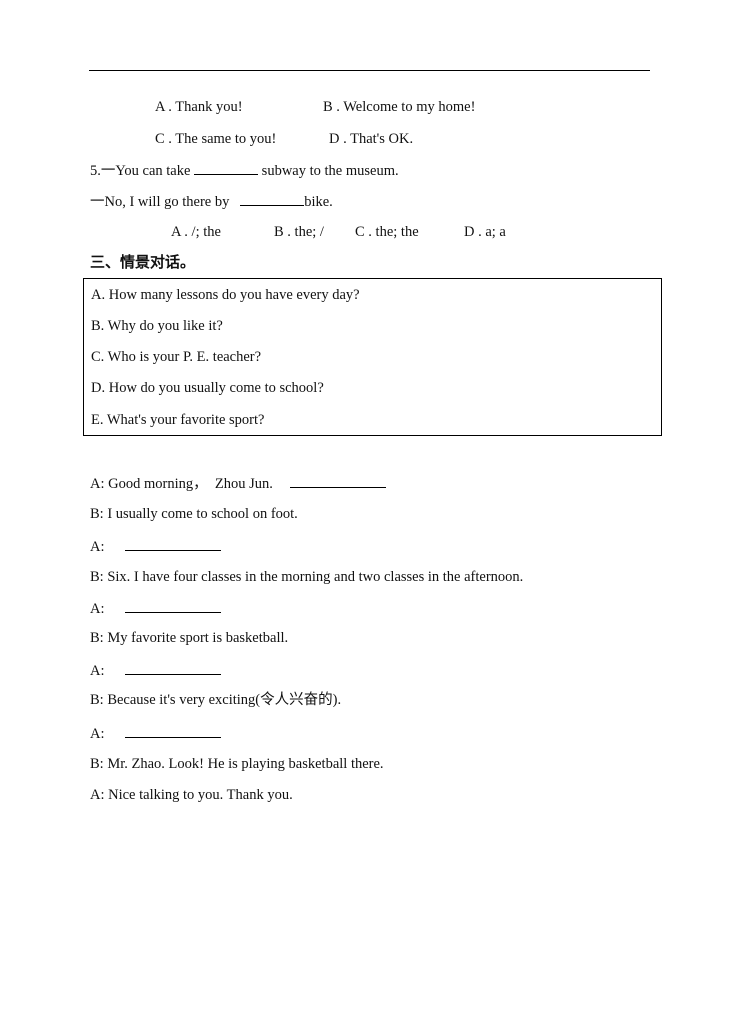 The width and height of the screenshot is (745, 1032). Describe the element at coordinates (371, 139) in the screenshot. I see `option-d: D . That's OK.` at that location.